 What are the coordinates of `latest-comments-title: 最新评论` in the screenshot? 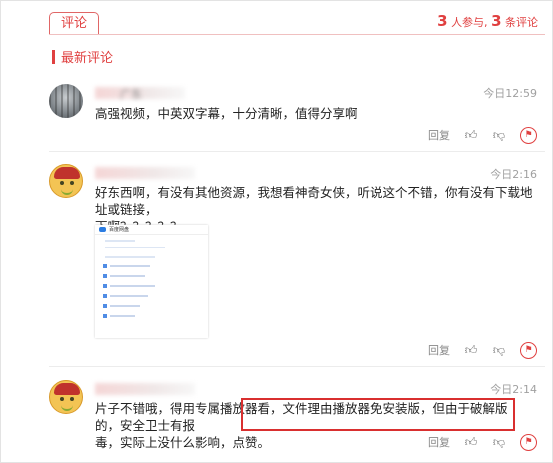 It's located at (87, 58).